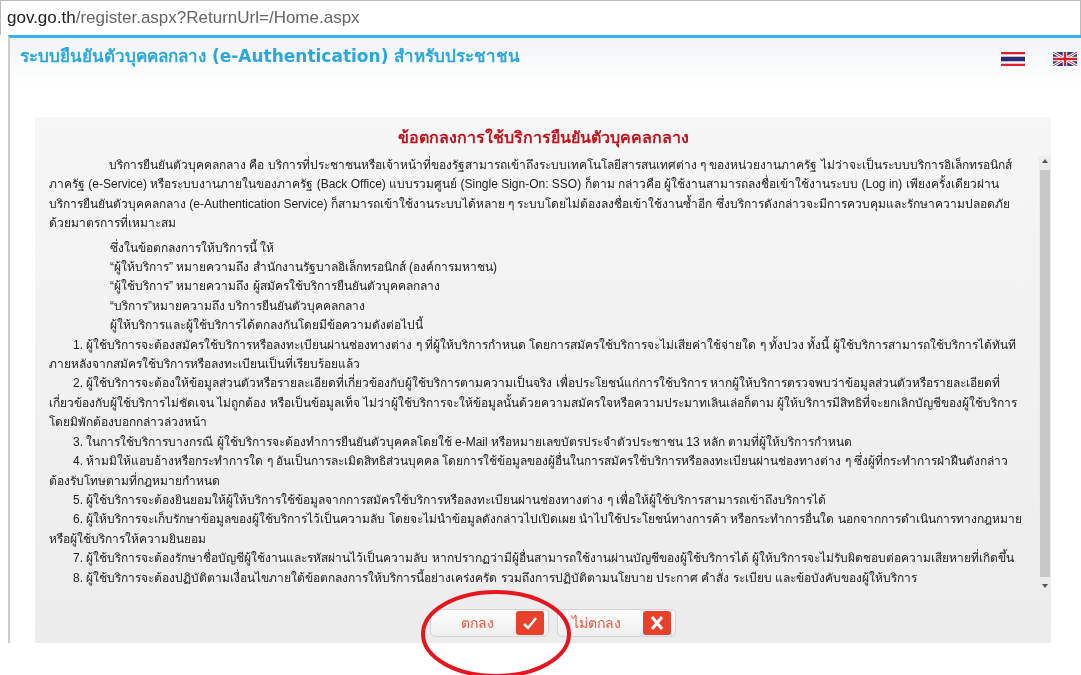 This screenshot has height=675, width=1081. I want to click on agreement-paragraph: 5. ผู้ใช้บริการจะต้องยินยอมให้ผู้ให้บริการใช้ข้อมูลจากการสมัครใช้บริการหรือลงทะเบียนผ่านช่องทางต่าง ๆ เพื่อให้ผู้ใช้บริการสามารถเข้าถึงบริการได้, so click(449, 500).